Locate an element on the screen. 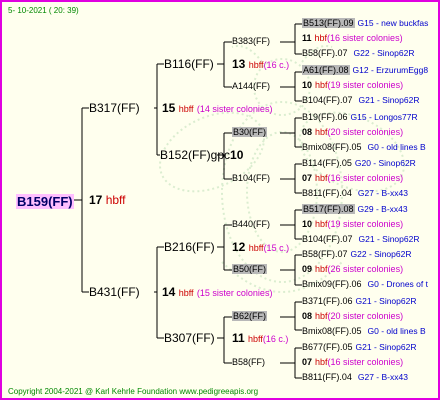 The width and height of the screenshot is (440, 400). root-info: 17 hbff is located at coordinates (107, 200).